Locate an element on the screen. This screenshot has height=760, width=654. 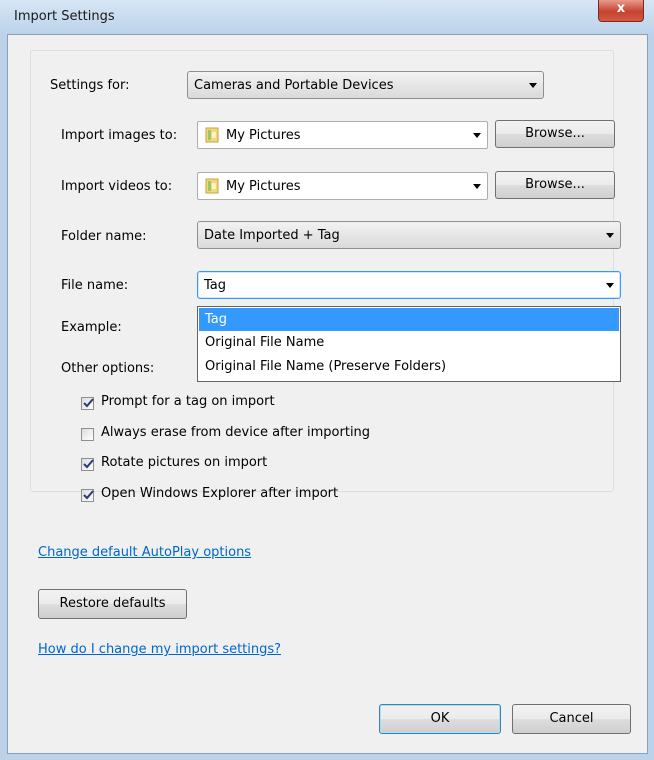
import-images-label: Import images to: is located at coordinates (119, 135).